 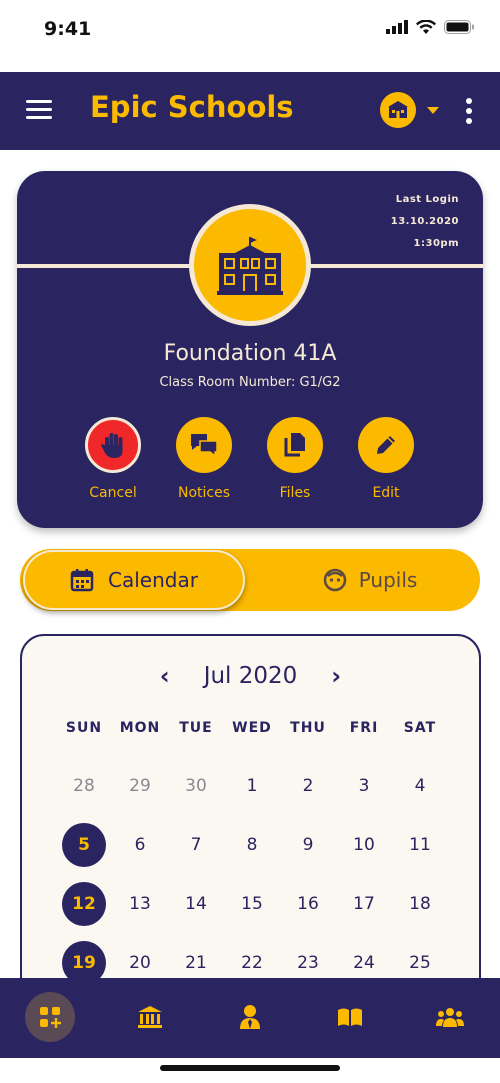 I want to click on battery-icon, so click(x=459, y=27).